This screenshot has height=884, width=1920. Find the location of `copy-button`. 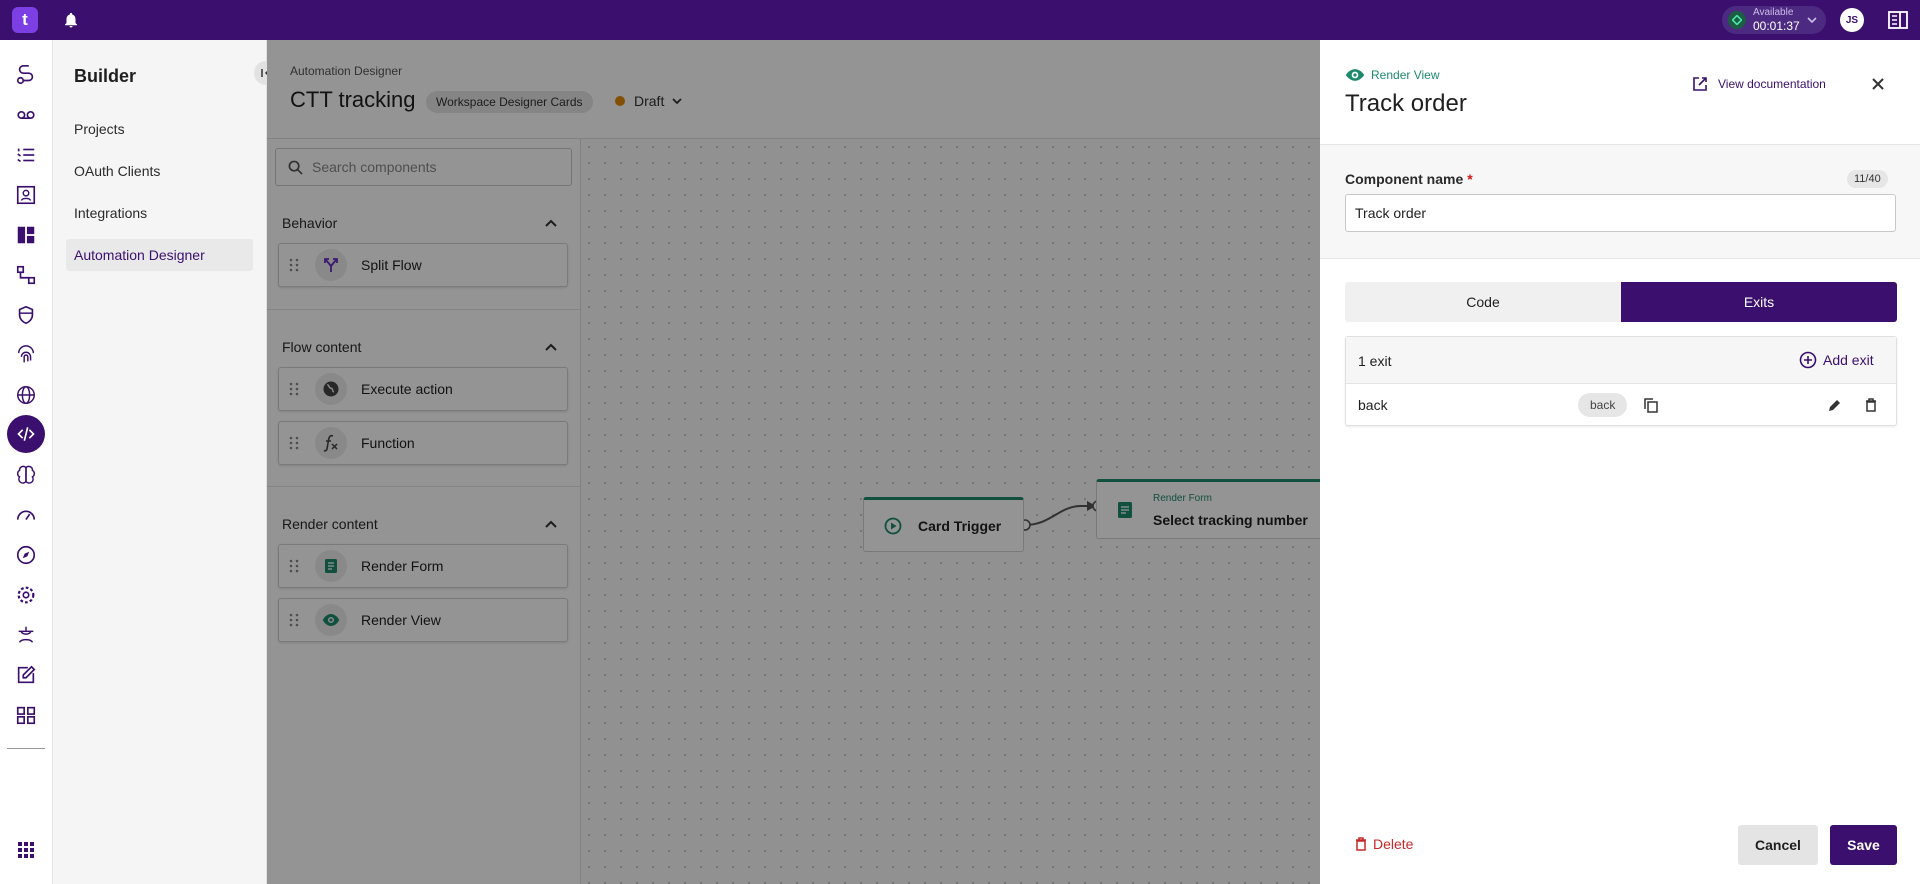

copy-button is located at coordinates (1651, 405).